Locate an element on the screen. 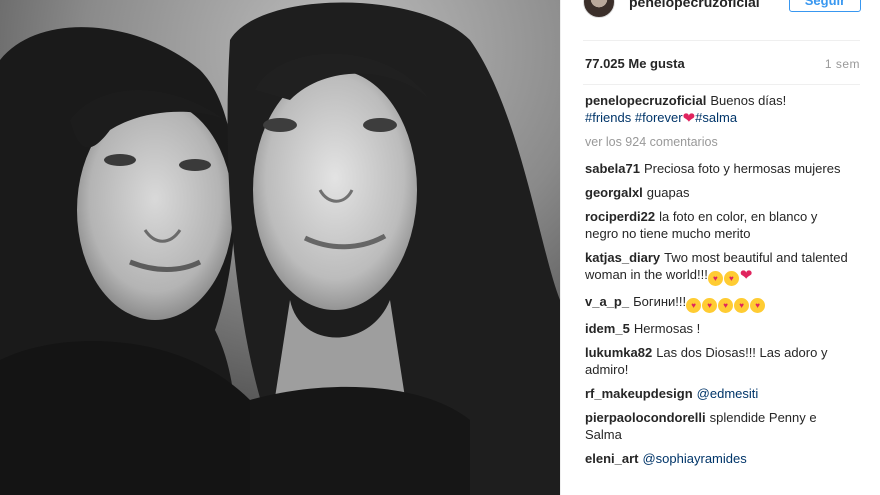 Image resolution: width=880 pixels, height=495 pixels. hashtag-friends: #friends is located at coordinates (608, 117).